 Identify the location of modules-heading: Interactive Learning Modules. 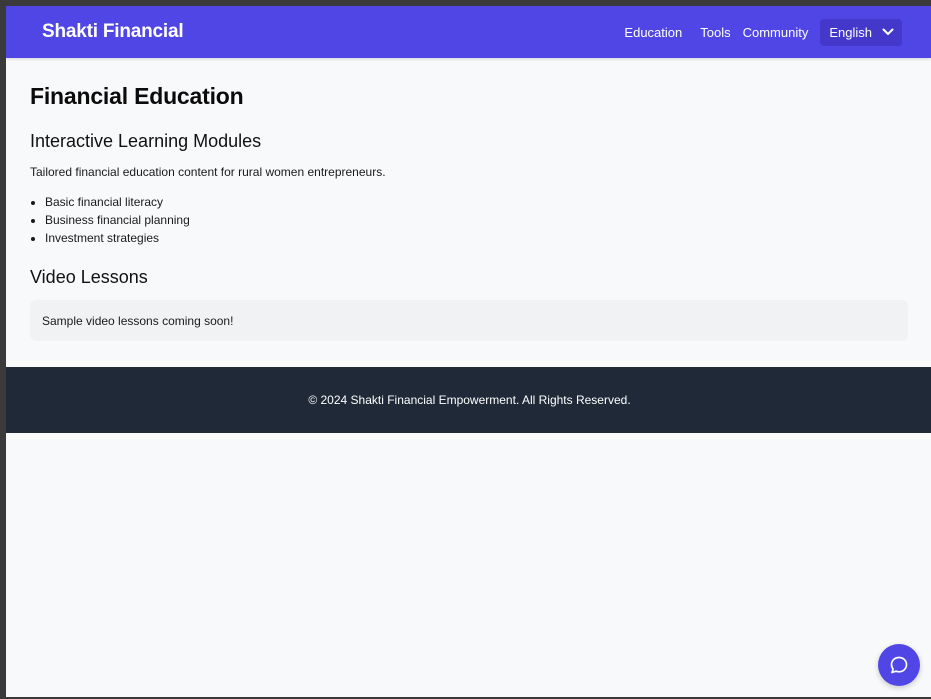
(146, 141).